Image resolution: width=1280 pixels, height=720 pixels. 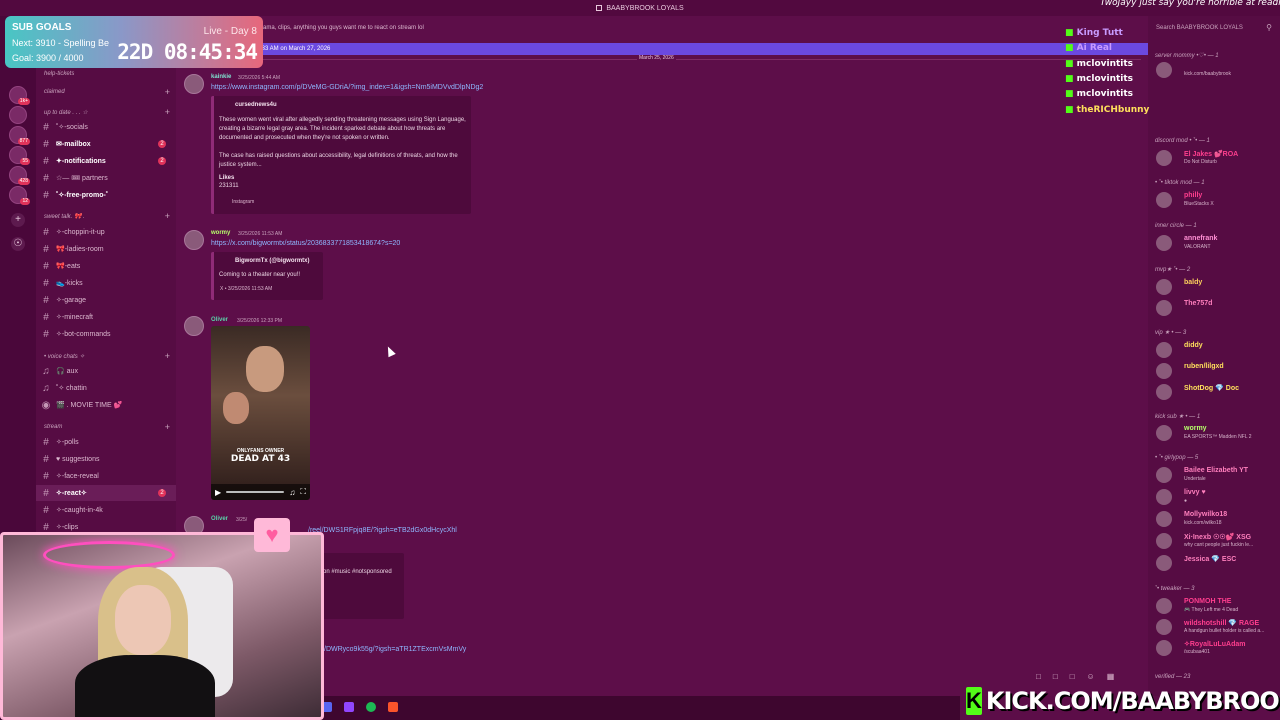 What do you see at coordinates (260, 459) in the screenshot?
I see `video-caption-big: DEAD AT 43` at bounding box center [260, 459].